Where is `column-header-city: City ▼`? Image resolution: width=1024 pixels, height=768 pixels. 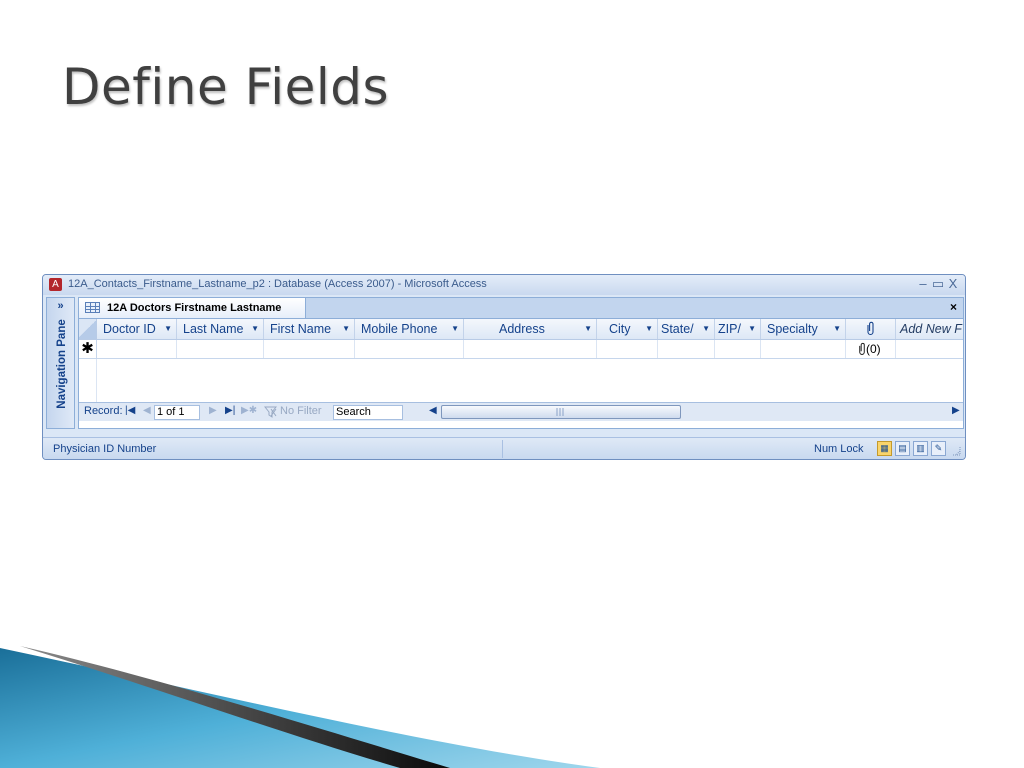 column-header-city: City ▼ is located at coordinates (627, 329).